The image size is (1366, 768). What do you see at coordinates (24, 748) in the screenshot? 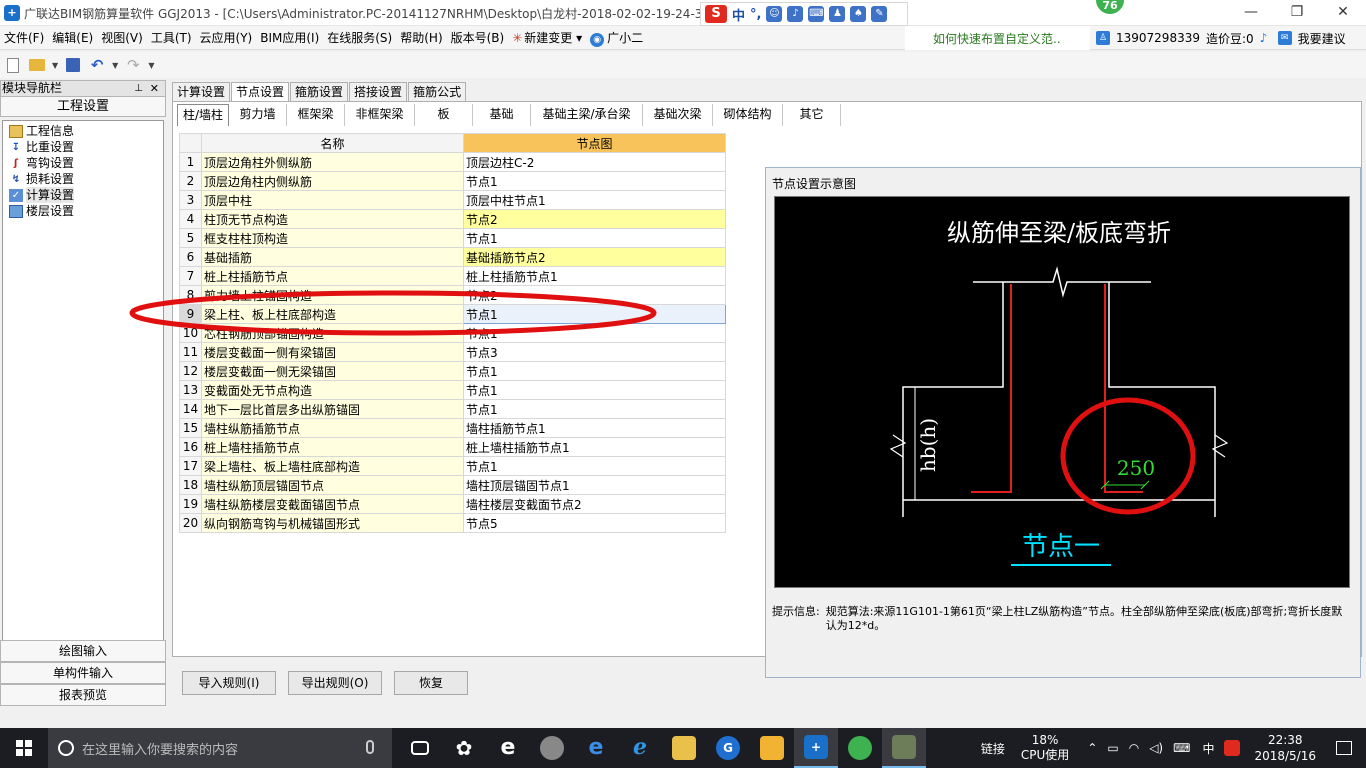
I see `start-button` at bounding box center [24, 748].